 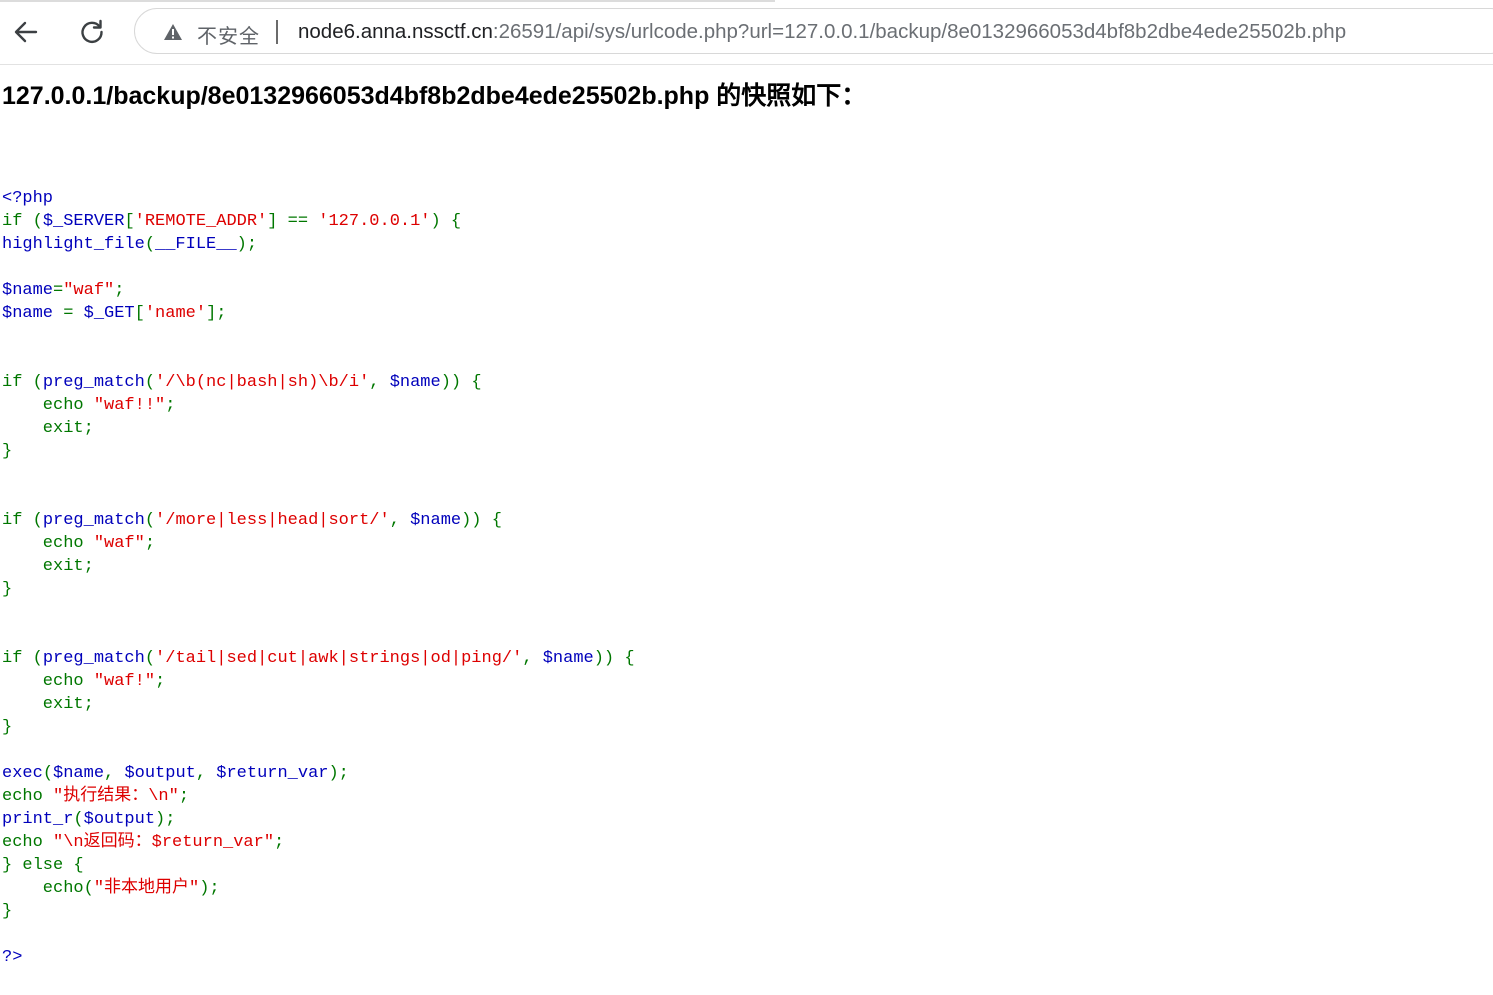 I want to click on code-token-keyword: ) {, so click(x=446, y=221).